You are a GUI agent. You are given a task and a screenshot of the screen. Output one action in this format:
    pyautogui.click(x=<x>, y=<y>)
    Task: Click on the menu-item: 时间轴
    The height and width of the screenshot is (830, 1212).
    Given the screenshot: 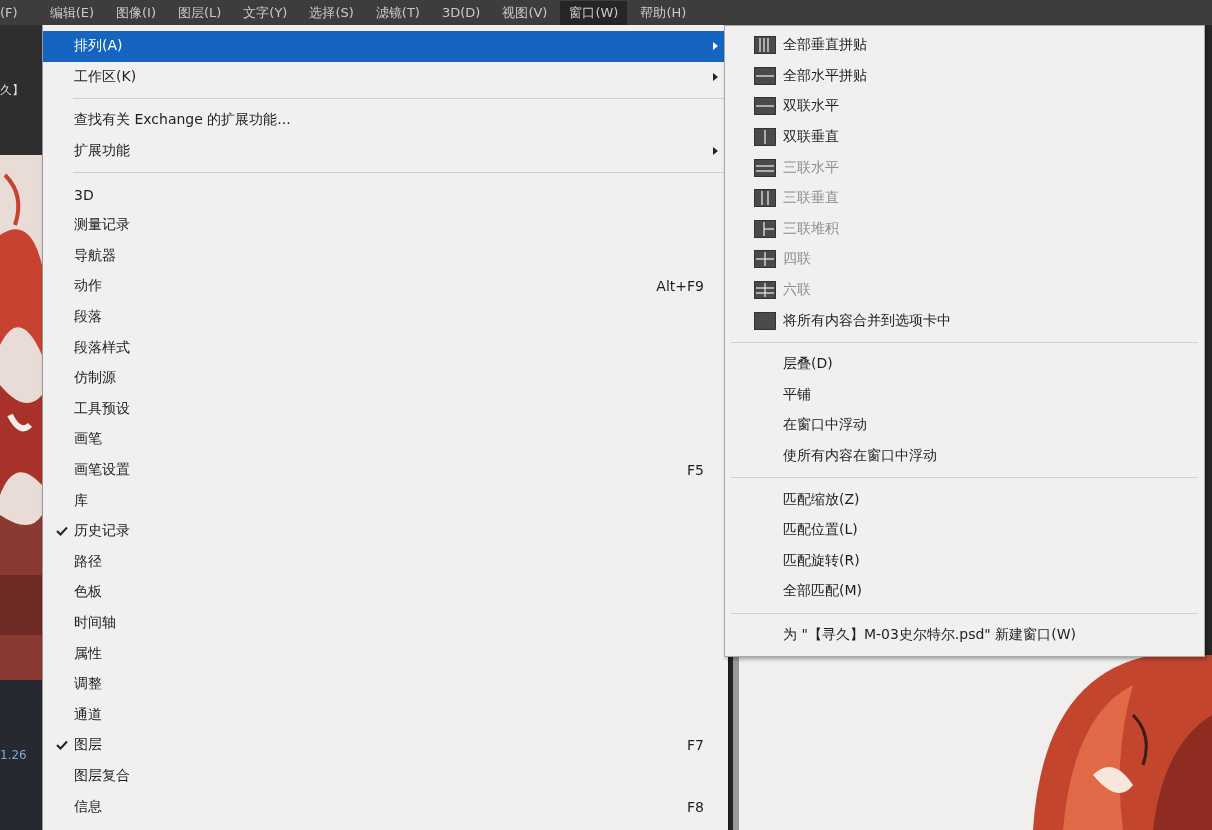 What is the action you would take?
    pyautogui.click(x=385, y=623)
    